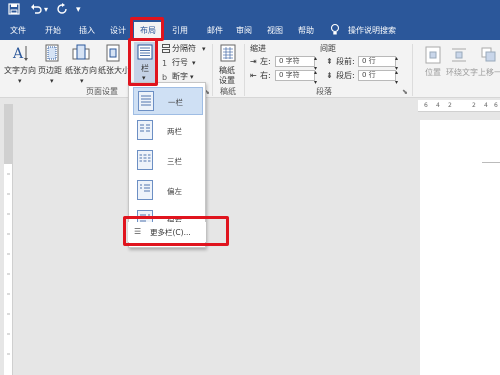 Image resolution: width=500 pixels, height=375 pixels. Describe the element at coordinates (50, 71) in the screenshot. I see `margins-label: 页边距` at that location.